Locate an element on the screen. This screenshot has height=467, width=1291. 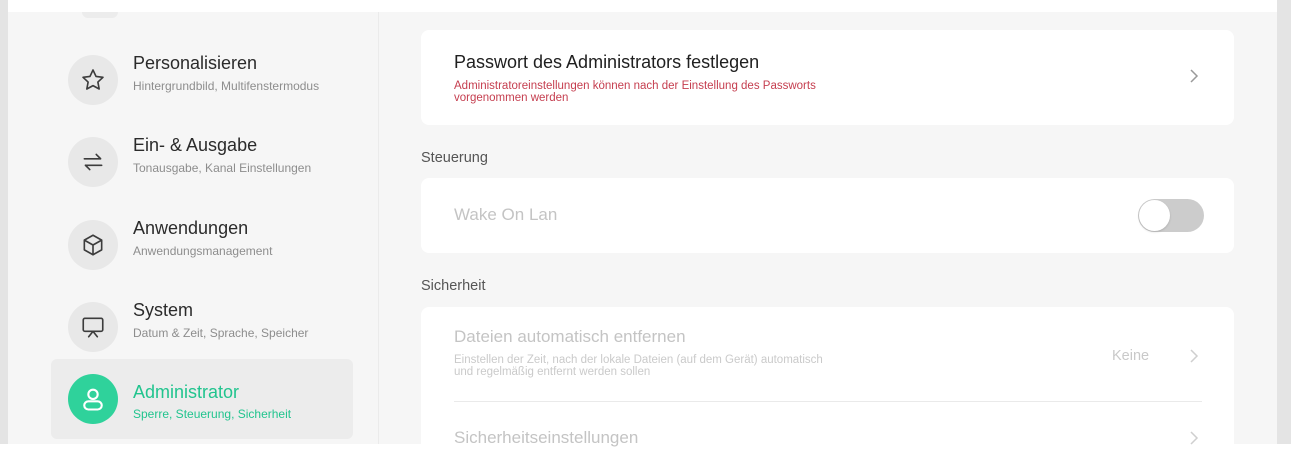
toggle-knob is located at coordinates (1154, 215).